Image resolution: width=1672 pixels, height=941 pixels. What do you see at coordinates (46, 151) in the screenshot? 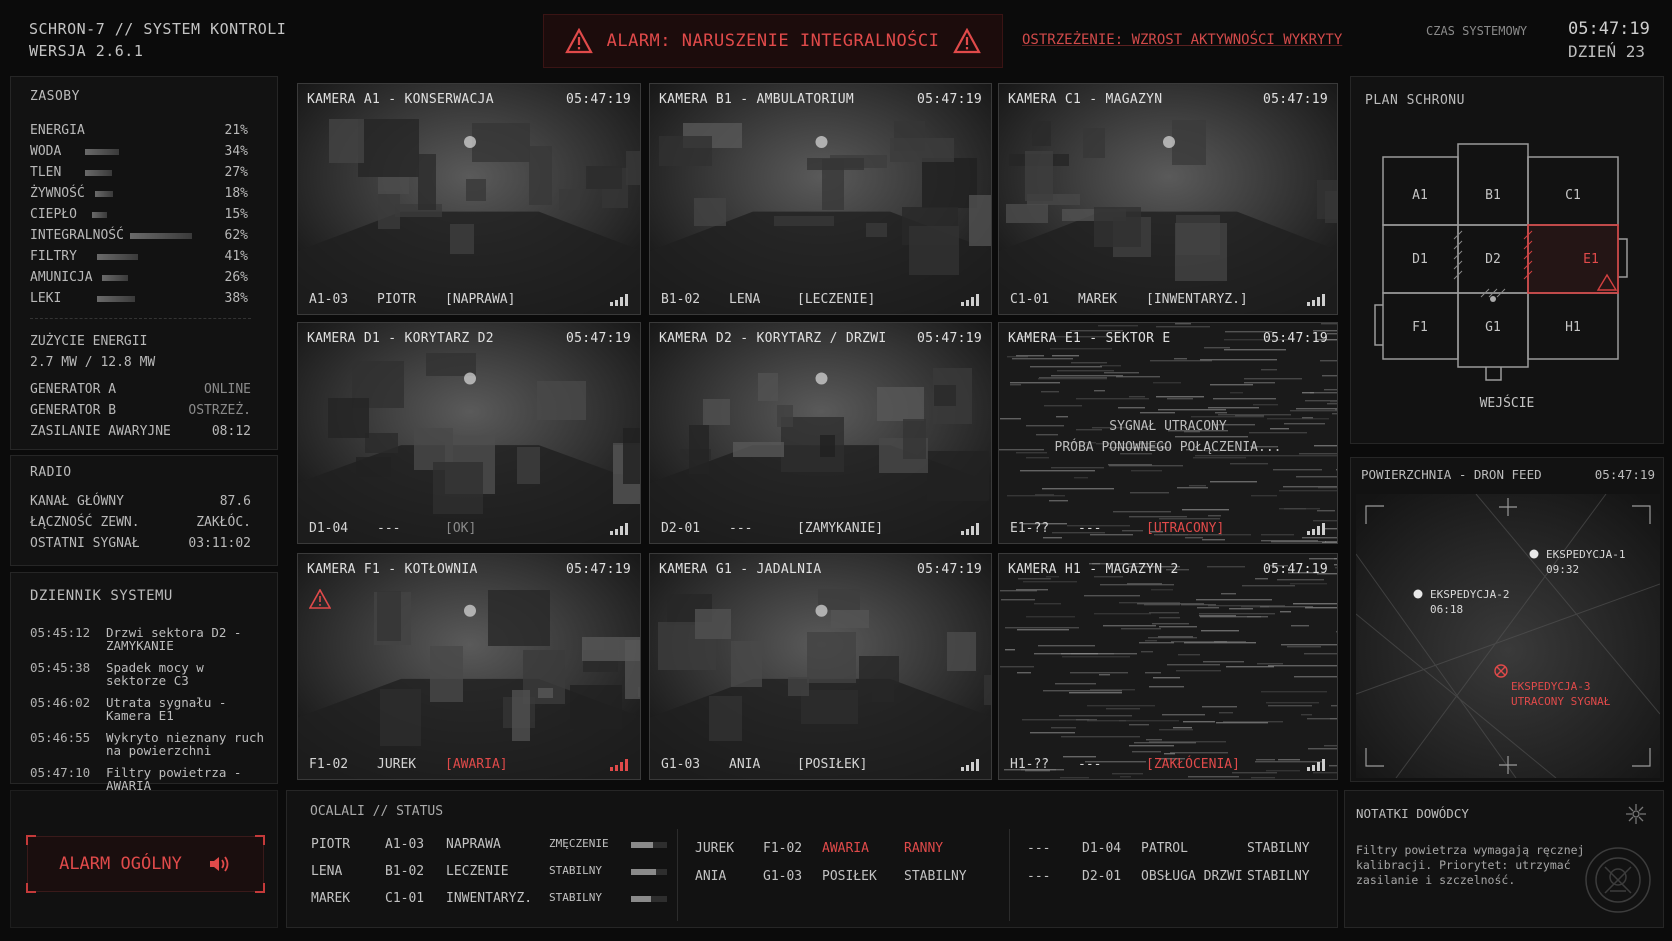
I see `resource-name: WODA` at bounding box center [46, 151].